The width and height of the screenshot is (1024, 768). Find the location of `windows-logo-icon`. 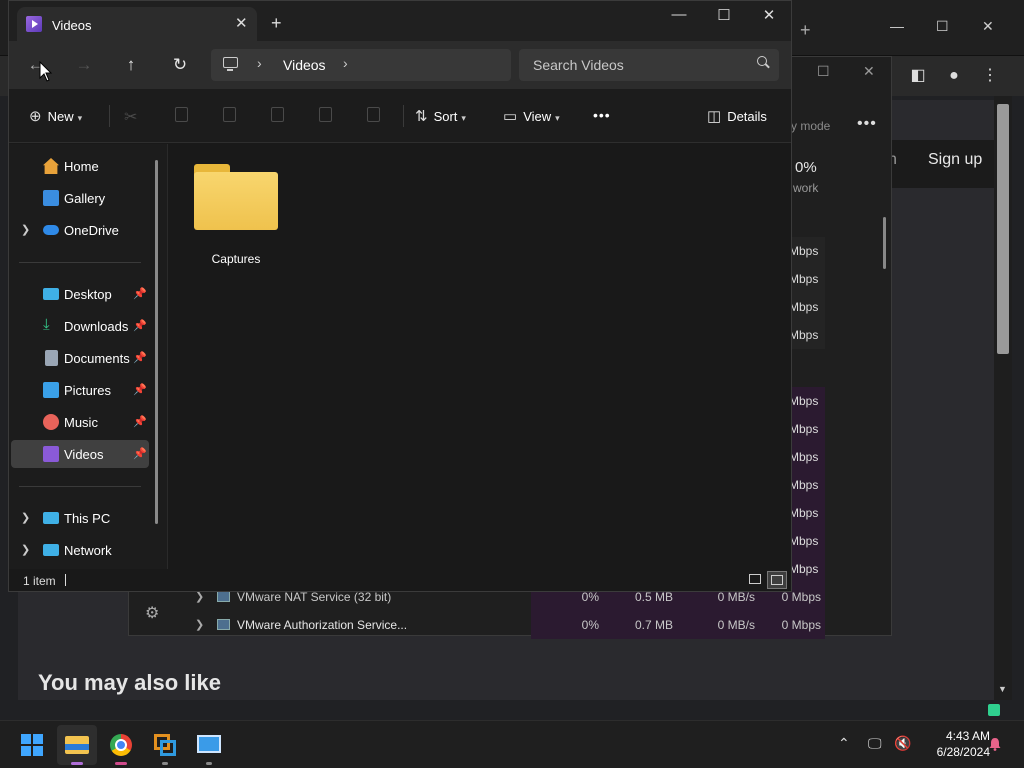

windows-logo-icon is located at coordinates (32, 745).